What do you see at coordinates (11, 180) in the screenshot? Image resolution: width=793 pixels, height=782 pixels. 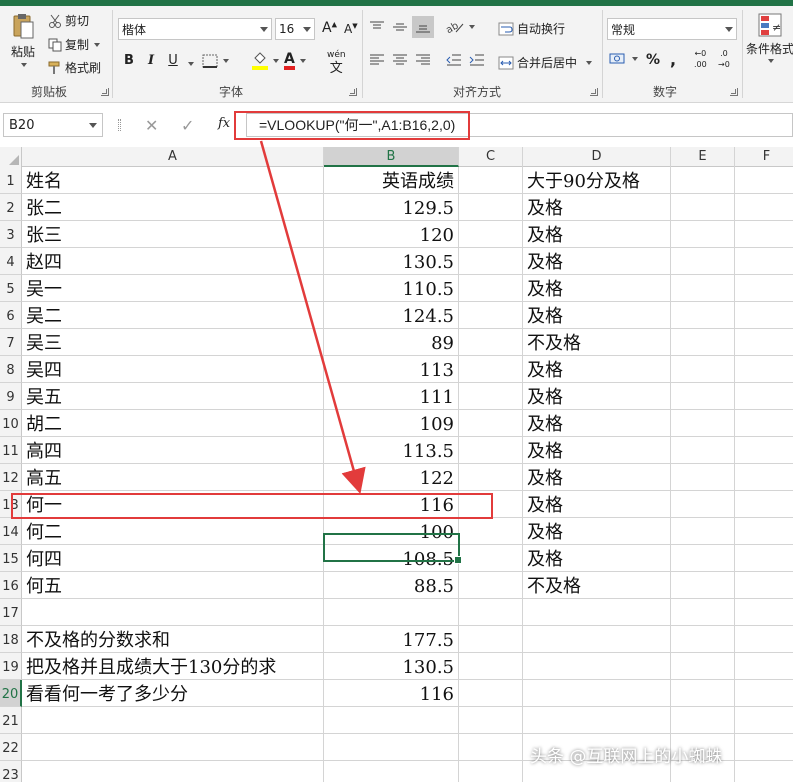 I see `row-header: 1` at bounding box center [11, 180].